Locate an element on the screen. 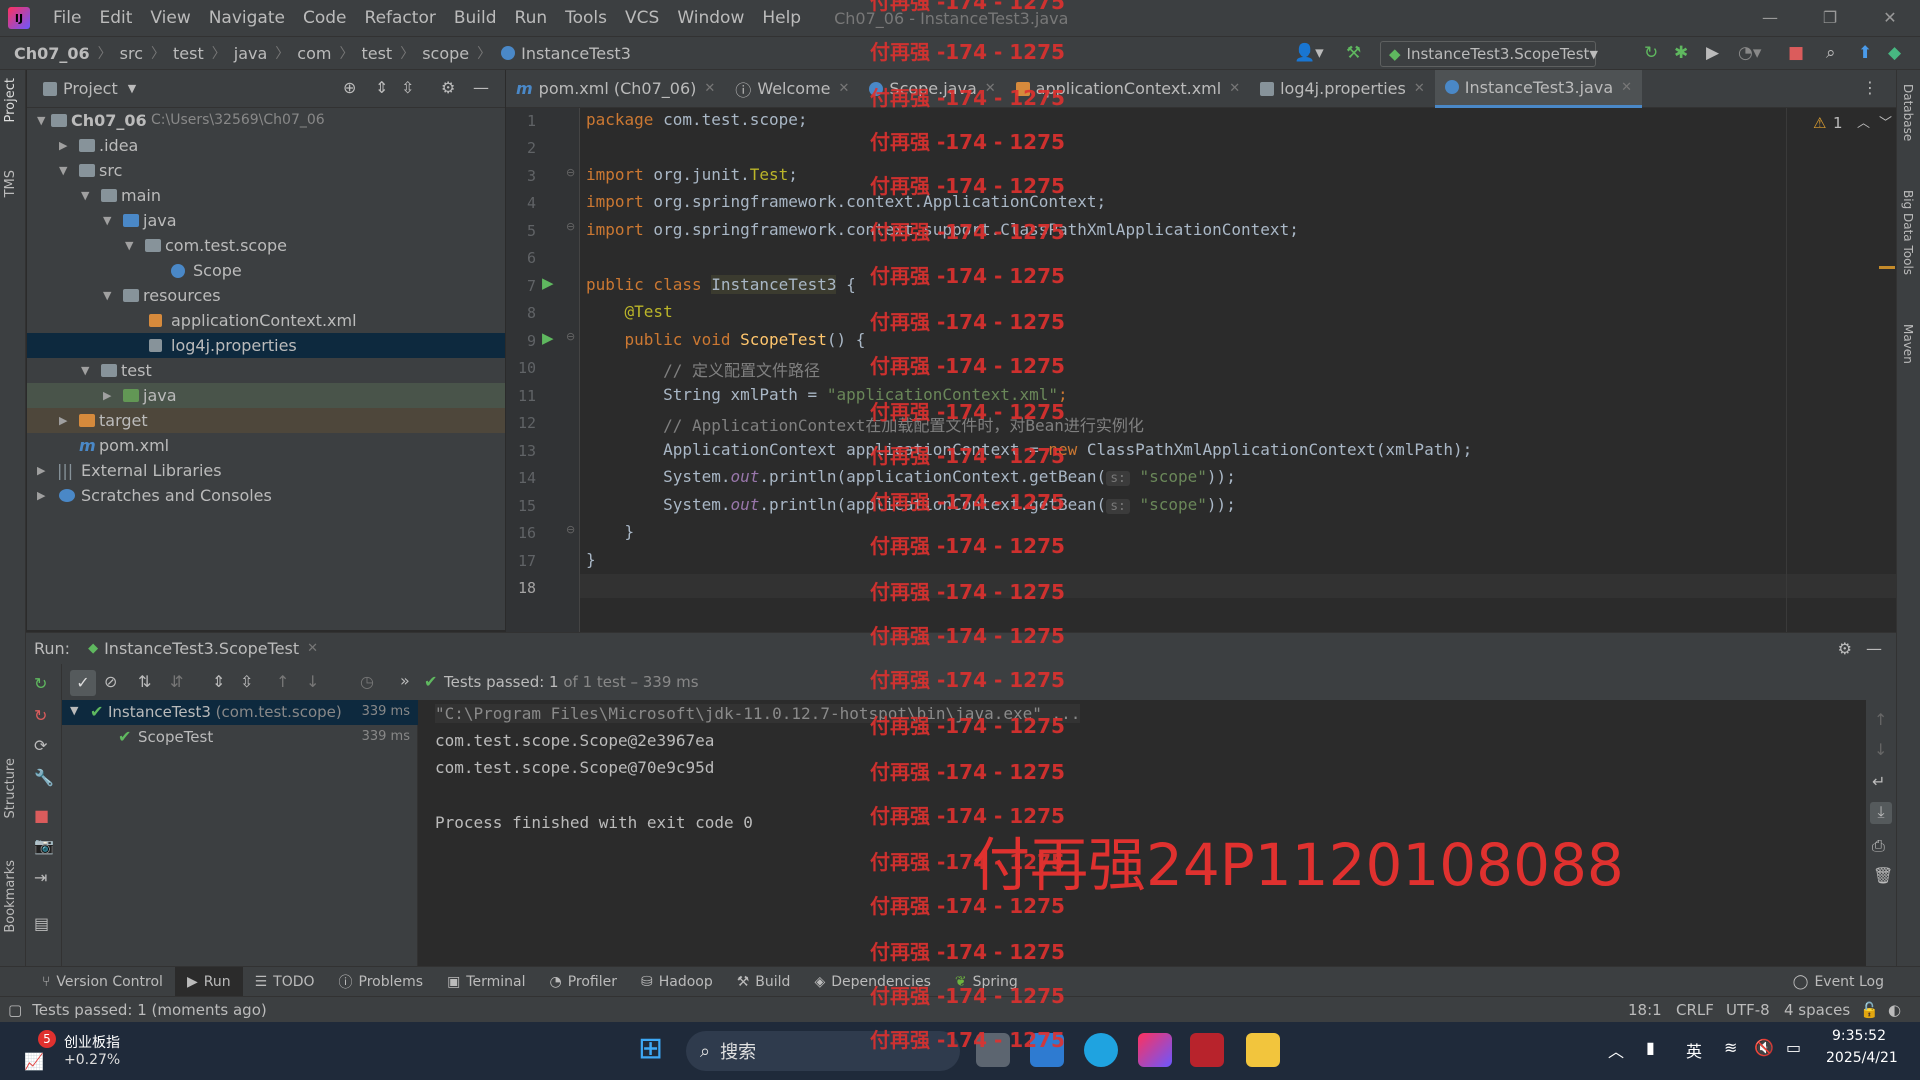 The height and width of the screenshot is (1080, 1920). caret-position: 18:1 is located at coordinates (1645, 1010).